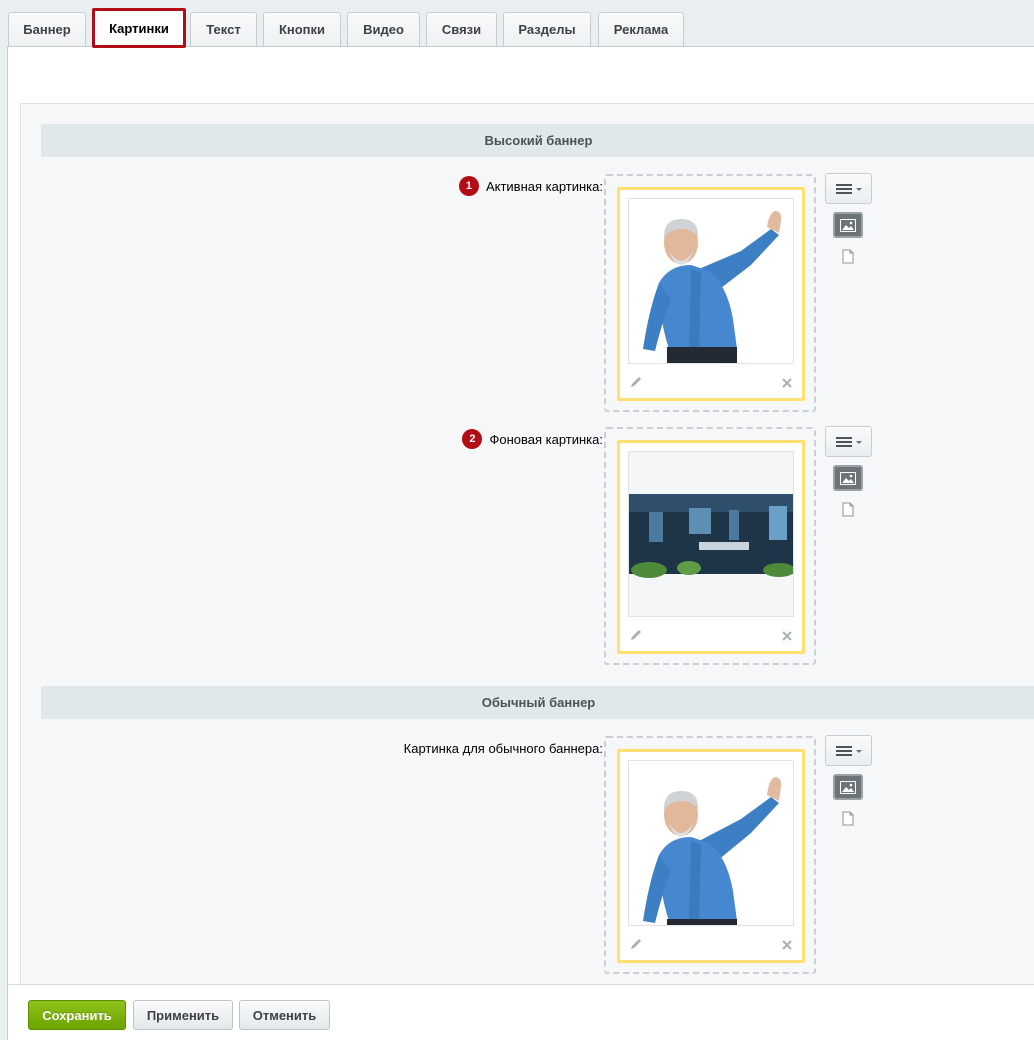  I want to click on tab-video: Видео, so click(383, 29).